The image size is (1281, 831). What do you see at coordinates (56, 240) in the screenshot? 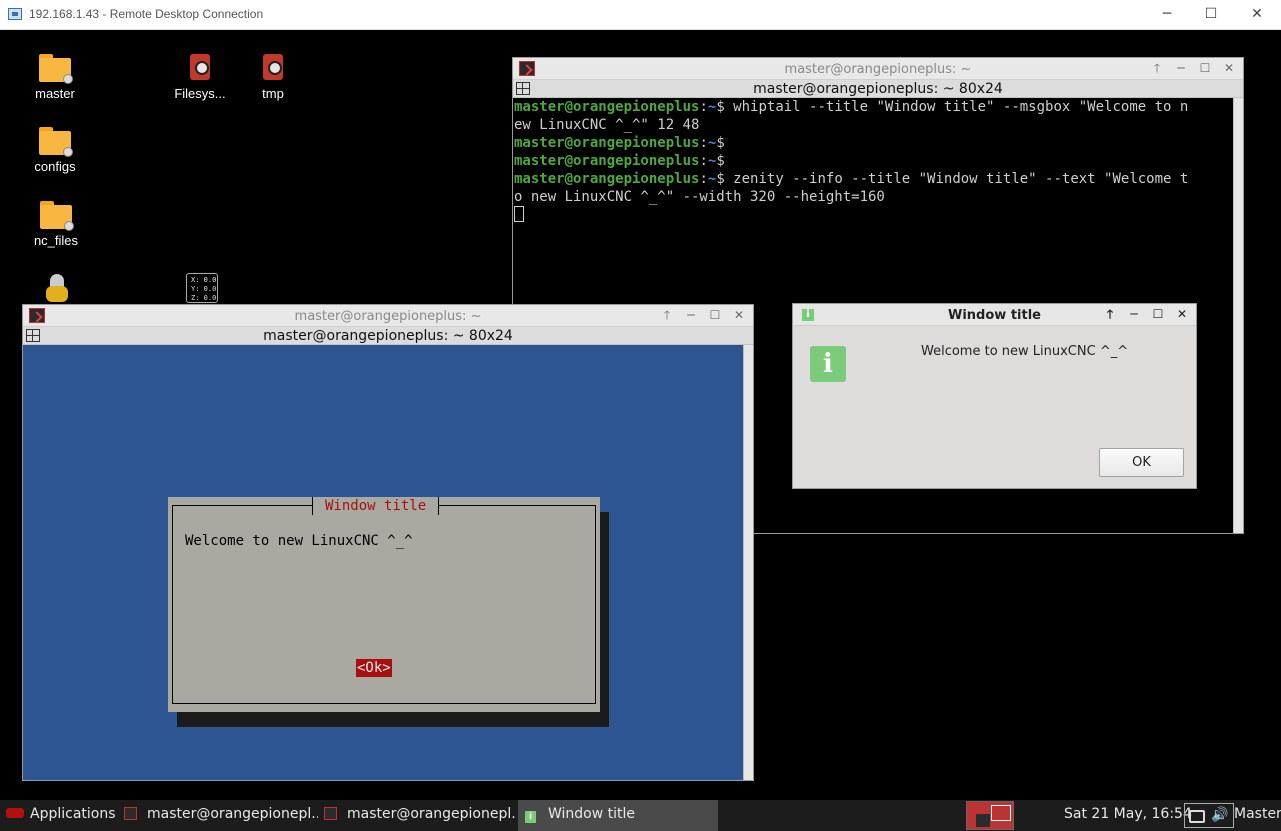
I see `desktop-icon-label: nc_files` at bounding box center [56, 240].